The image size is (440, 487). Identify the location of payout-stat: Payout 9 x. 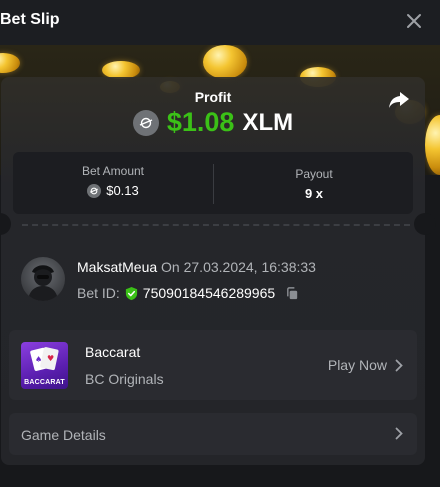
(314, 183).